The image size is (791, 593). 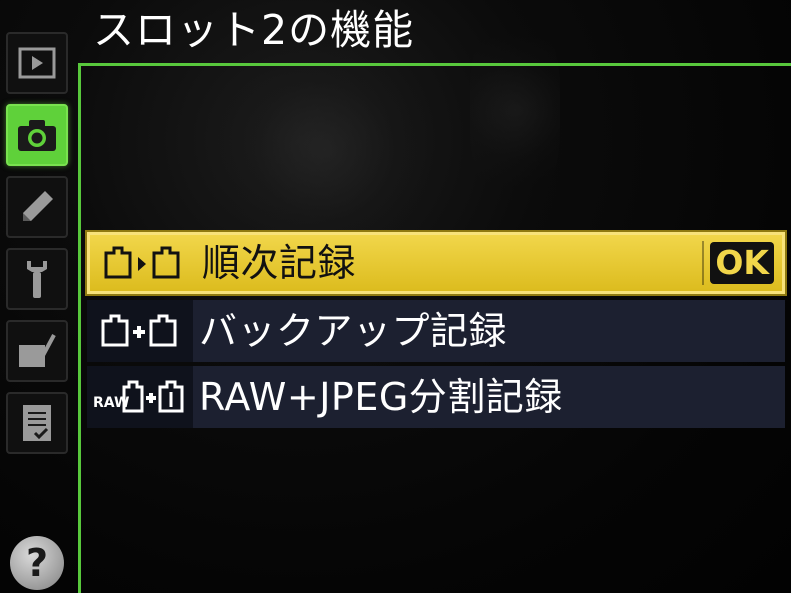 I want to click on help-button: ?, so click(x=37, y=563).